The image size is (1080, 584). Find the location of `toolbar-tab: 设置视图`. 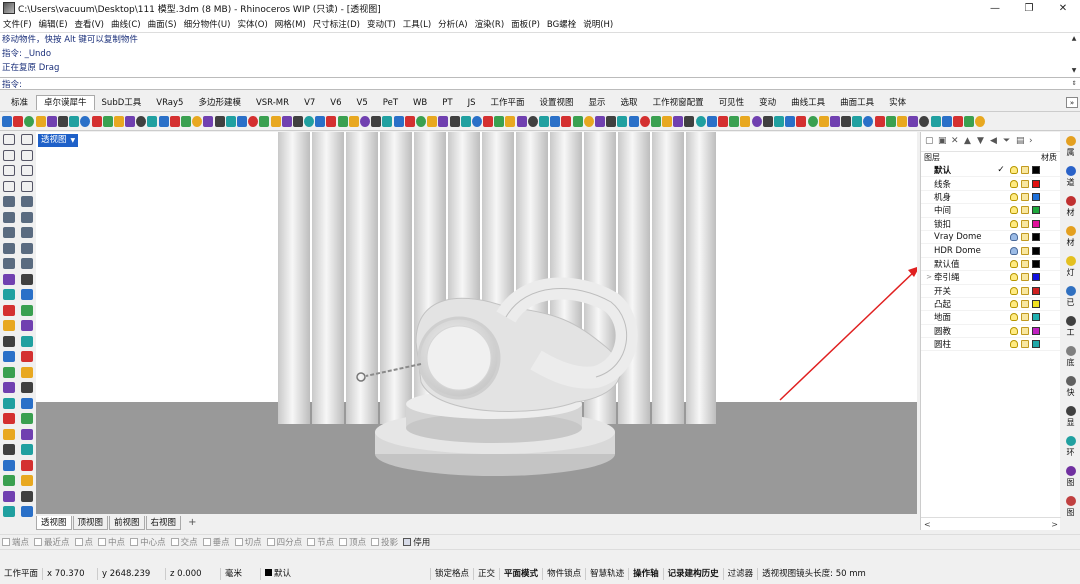

toolbar-tab: 设置视图 is located at coordinates (557, 103).